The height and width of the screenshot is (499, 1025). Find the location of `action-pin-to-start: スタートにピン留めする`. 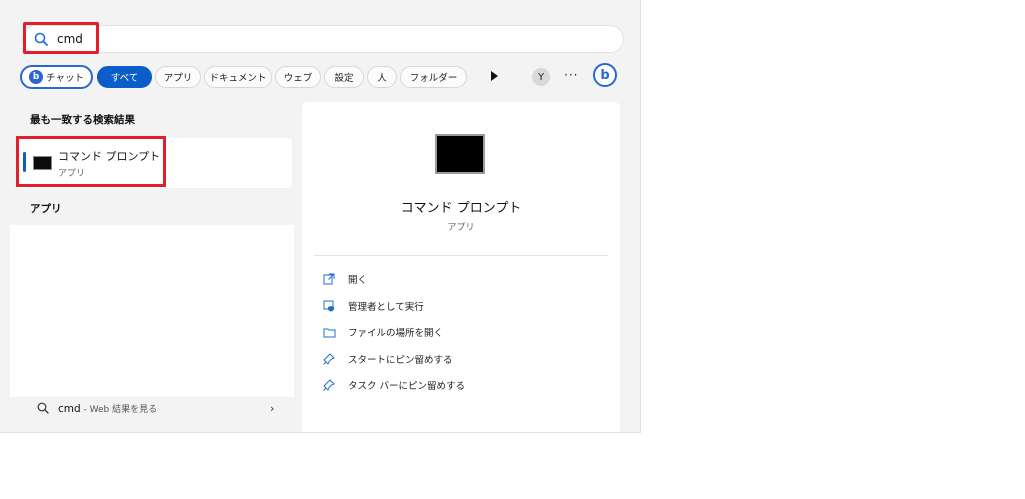

action-pin-to-start: スタートにピン留めする is located at coordinates (387, 359).